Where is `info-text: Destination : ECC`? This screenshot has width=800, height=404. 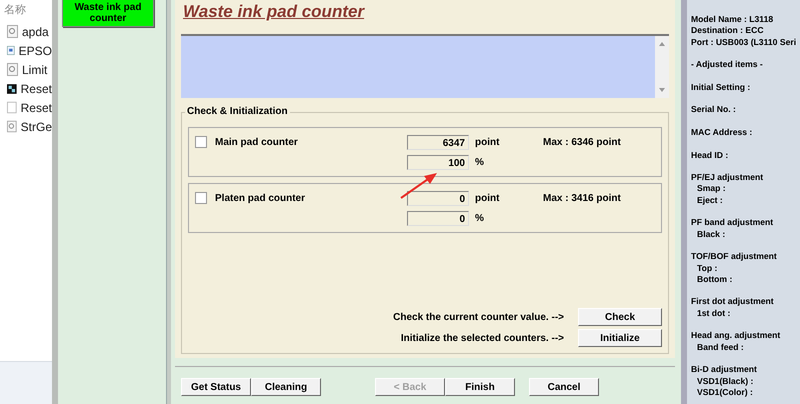 info-text: Destination : ECC is located at coordinates (728, 31).